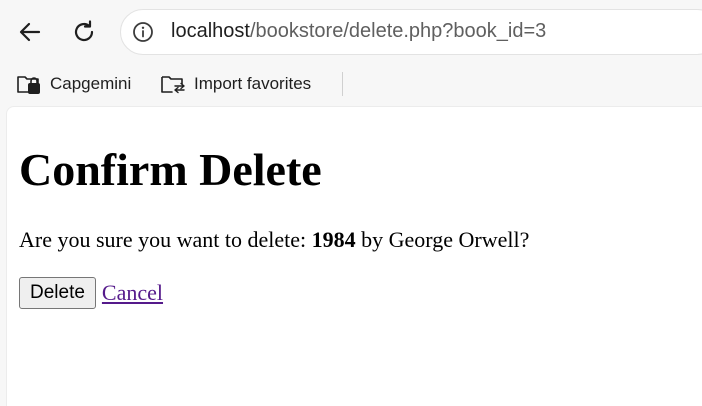 This screenshot has width=702, height=406. I want to click on bookmark-label: Capgemini, so click(91, 83).